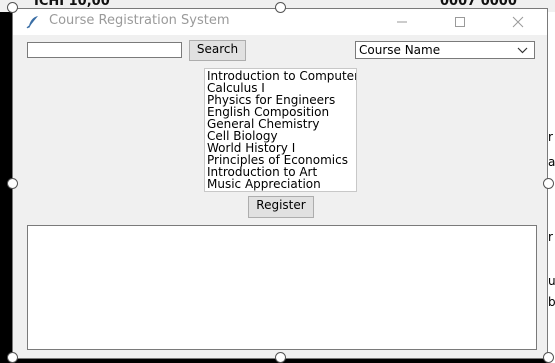  I want to click on close-icon, so click(518, 22).